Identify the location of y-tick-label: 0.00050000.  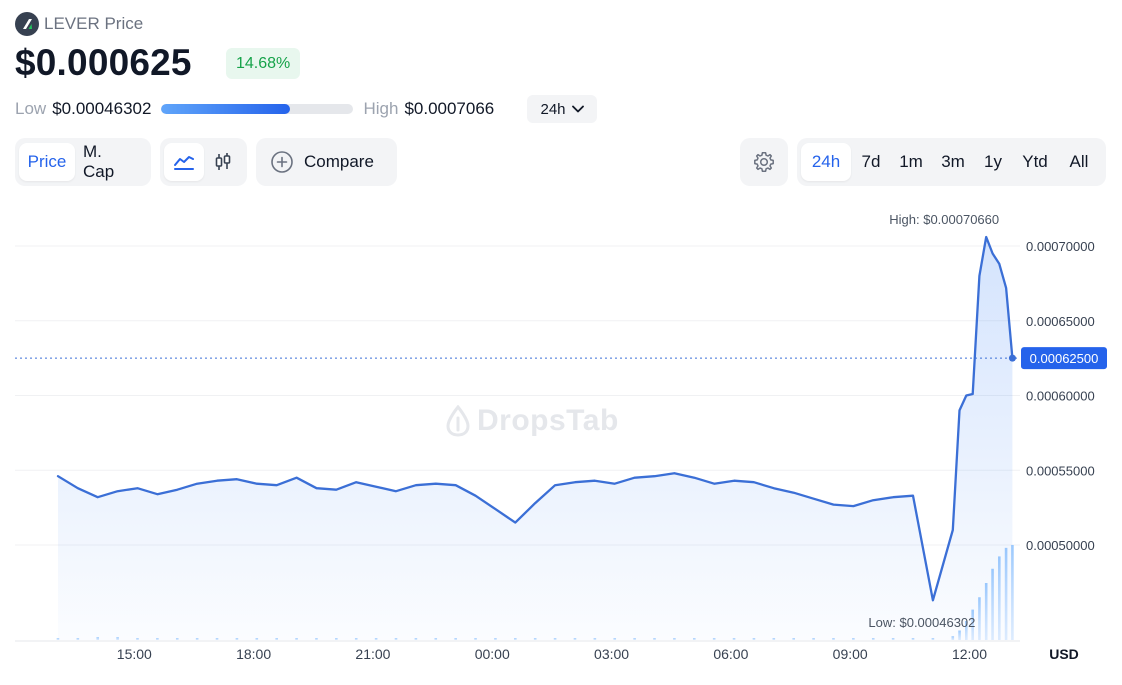
(1060, 545).